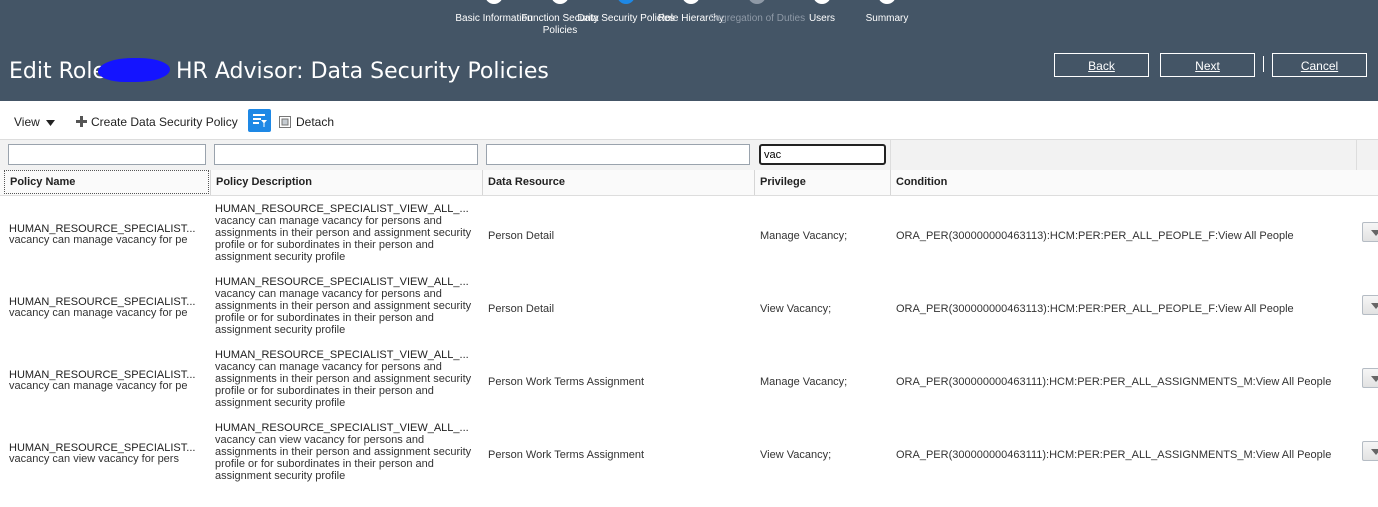 The image size is (1378, 507). I want to click on policy-description-filter-input, so click(346, 154).